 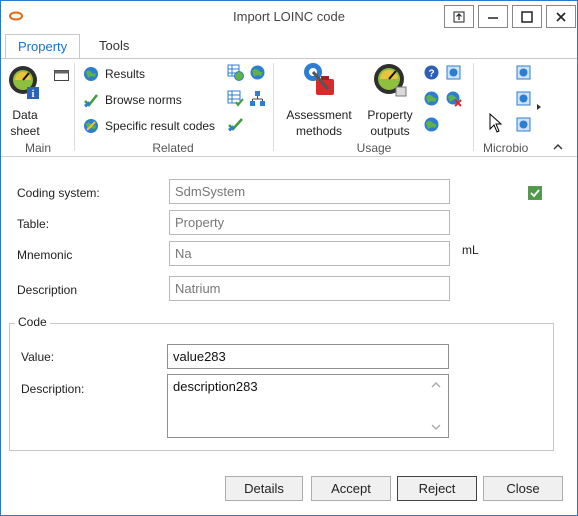 I want to click on tab-property: Property, so click(x=43, y=46).